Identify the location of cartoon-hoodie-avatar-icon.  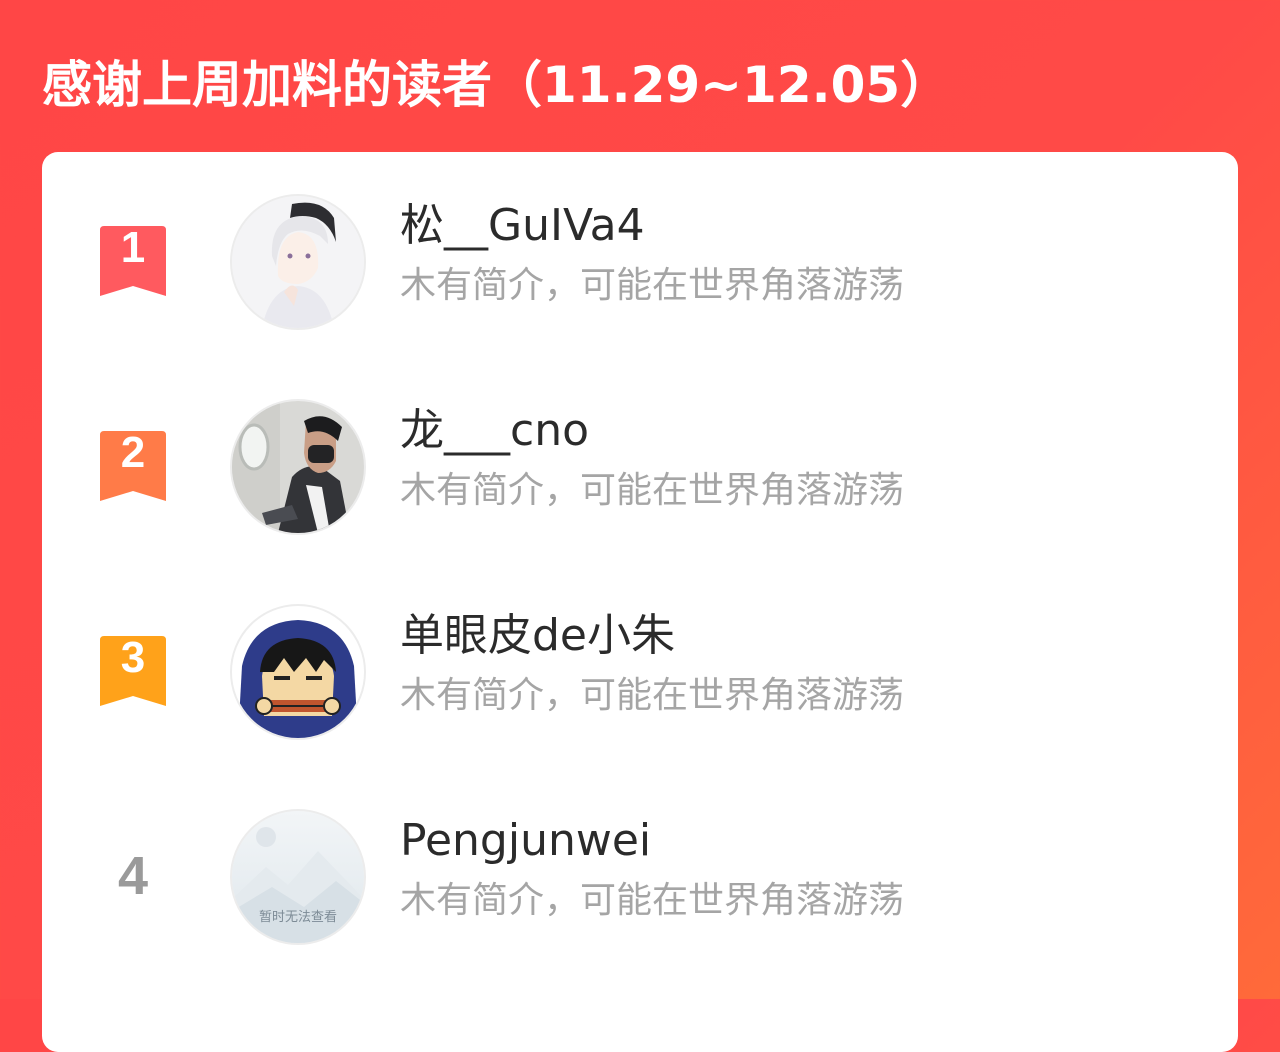
(298, 672).